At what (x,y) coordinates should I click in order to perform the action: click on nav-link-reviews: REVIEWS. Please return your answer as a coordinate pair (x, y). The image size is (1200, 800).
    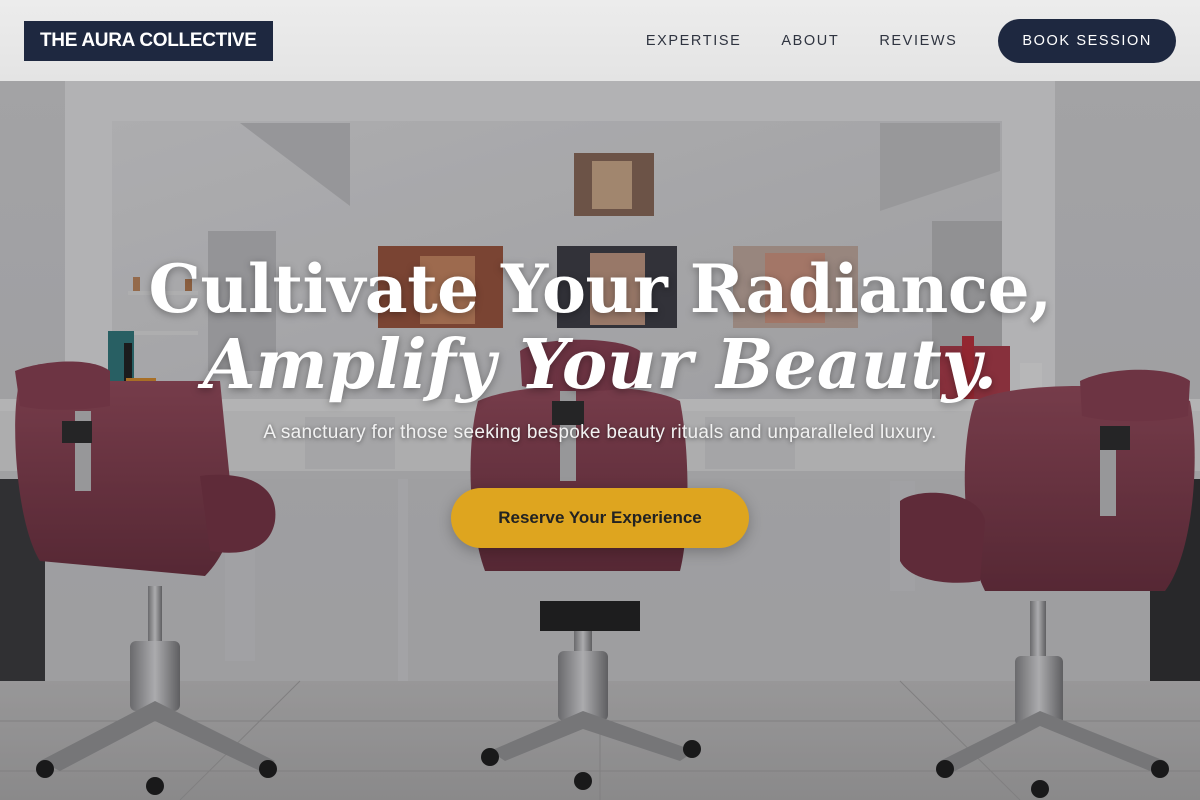
    Looking at the image, I should click on (918, 41).